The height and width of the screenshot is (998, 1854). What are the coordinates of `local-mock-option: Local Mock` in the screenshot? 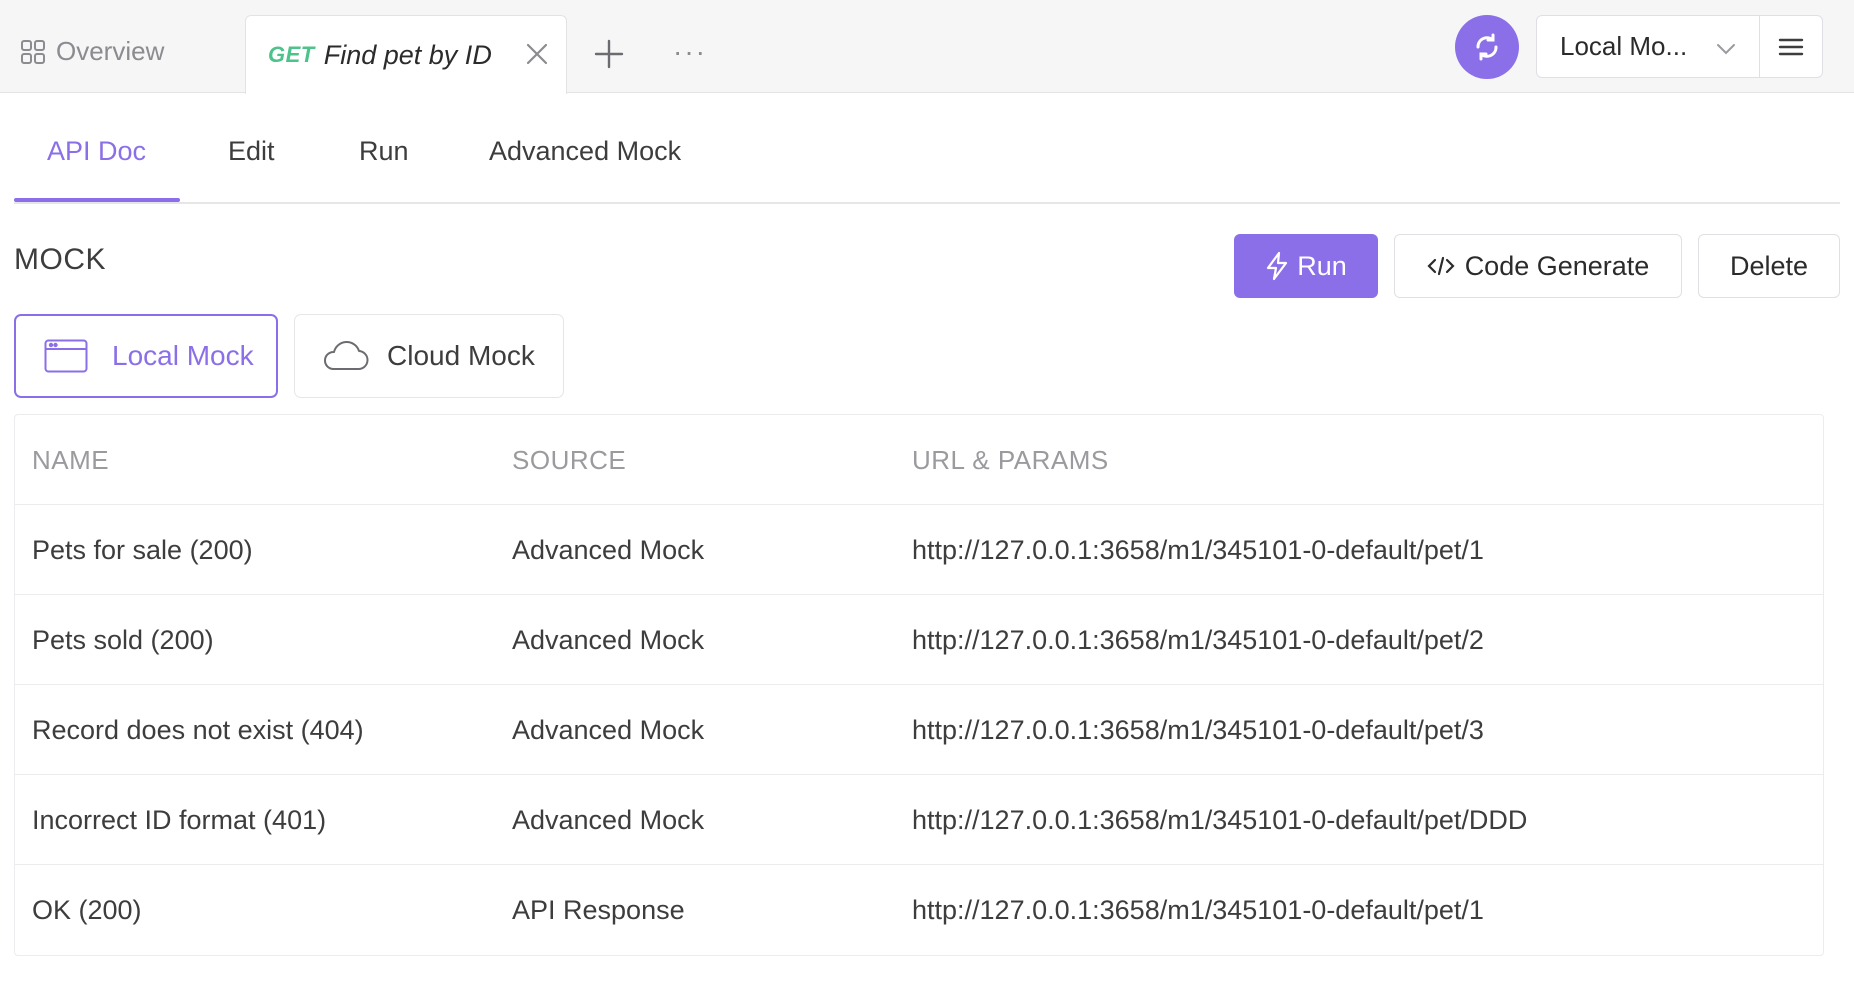 It's located at (146, 356).